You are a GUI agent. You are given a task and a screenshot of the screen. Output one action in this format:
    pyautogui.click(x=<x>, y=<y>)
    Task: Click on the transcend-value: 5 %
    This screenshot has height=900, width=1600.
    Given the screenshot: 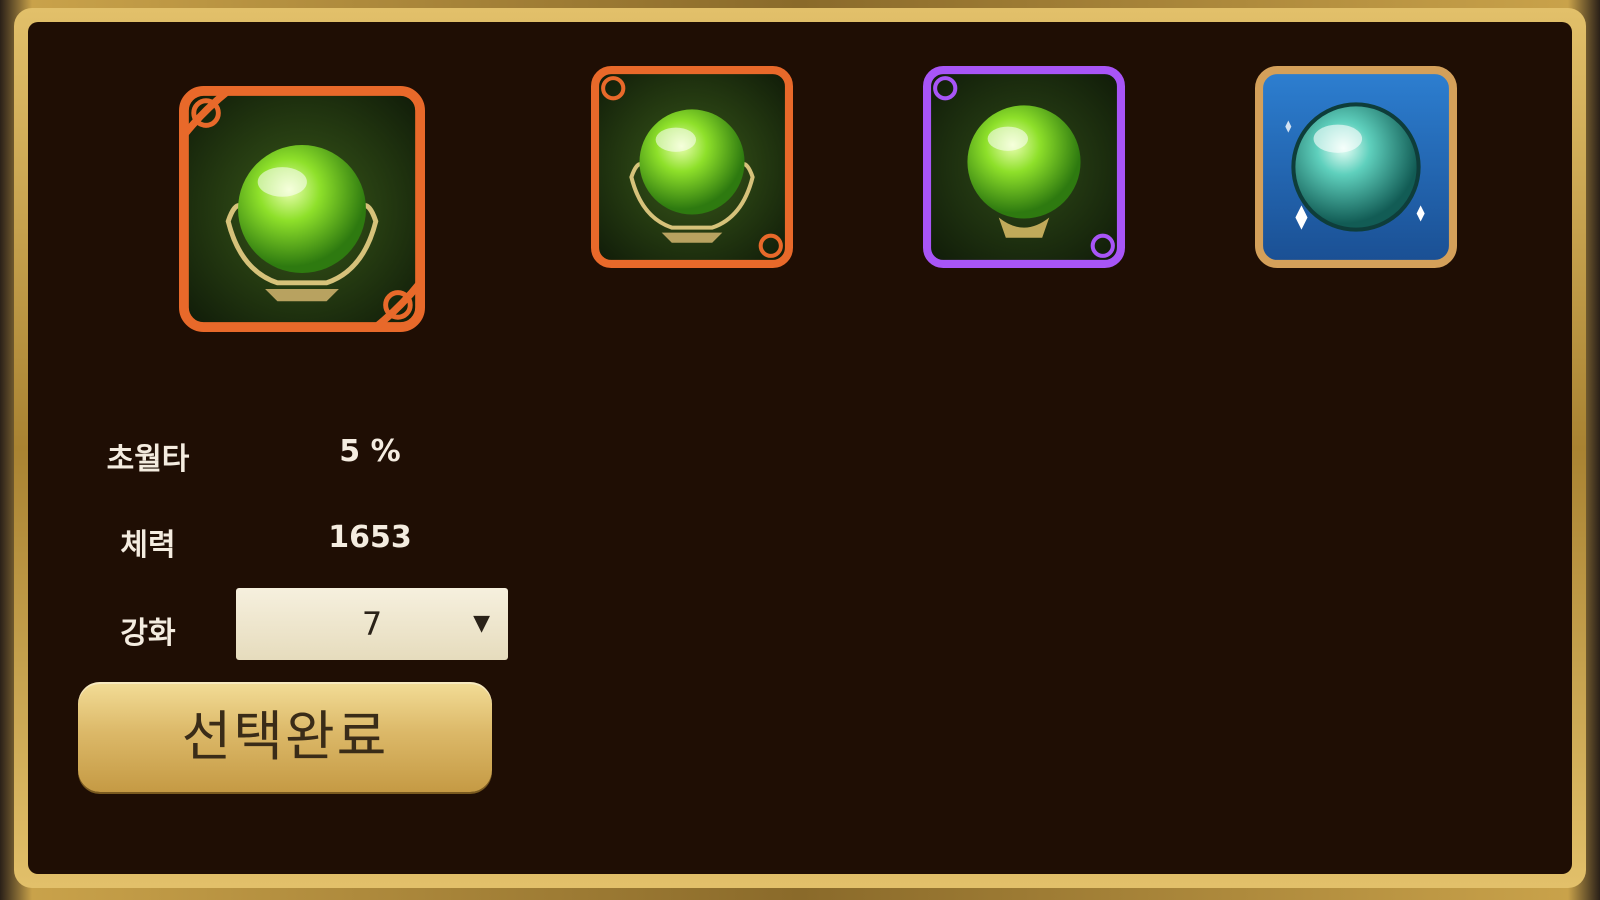 What is the action you would take?
    pyautogui.click(x=370, y=451)
    